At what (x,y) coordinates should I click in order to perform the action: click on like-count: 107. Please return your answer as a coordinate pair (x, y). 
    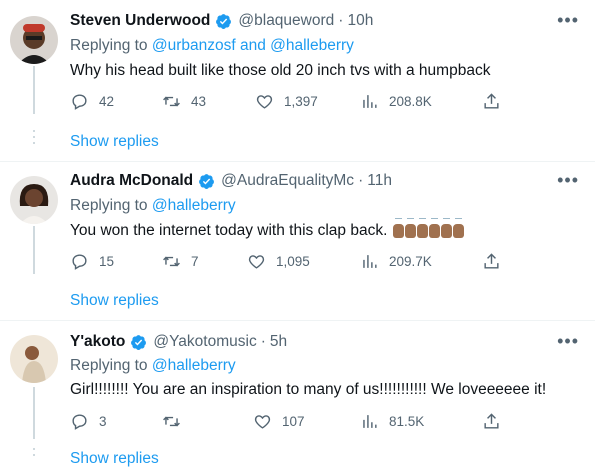
    Looking at the image, I should click on (293, 421).